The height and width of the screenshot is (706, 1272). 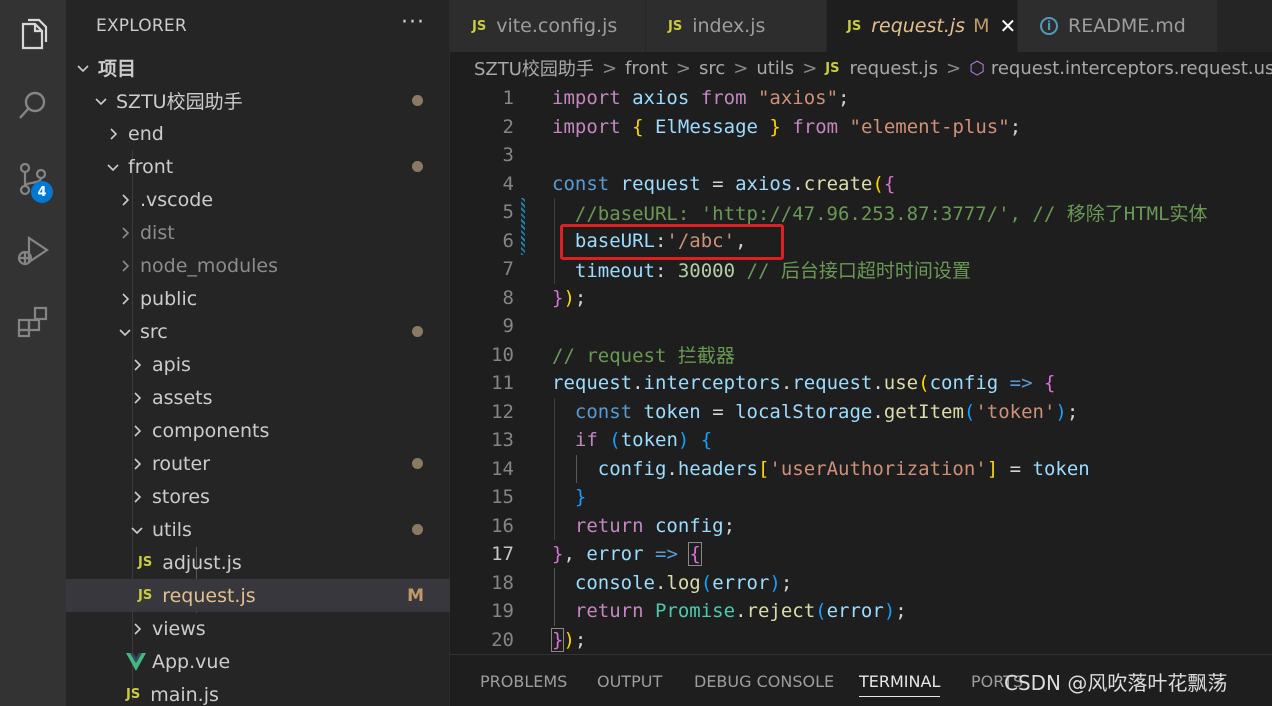 What do you see at coordinates (413, 22) in the screenshot?
I see `more-actions-icon: ···` at bounding box center [413, 22].